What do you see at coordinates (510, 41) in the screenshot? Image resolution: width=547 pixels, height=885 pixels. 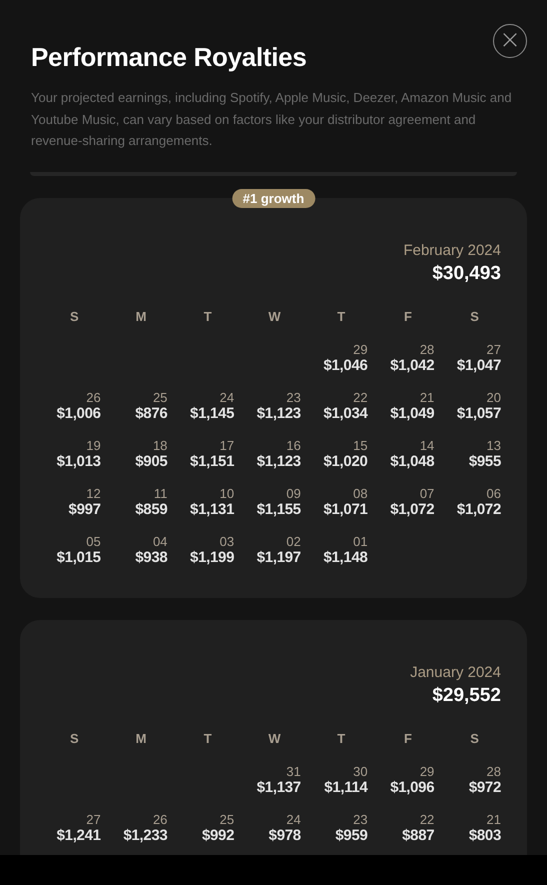 I see `close-button: ×` at bounding box center [510, 41].